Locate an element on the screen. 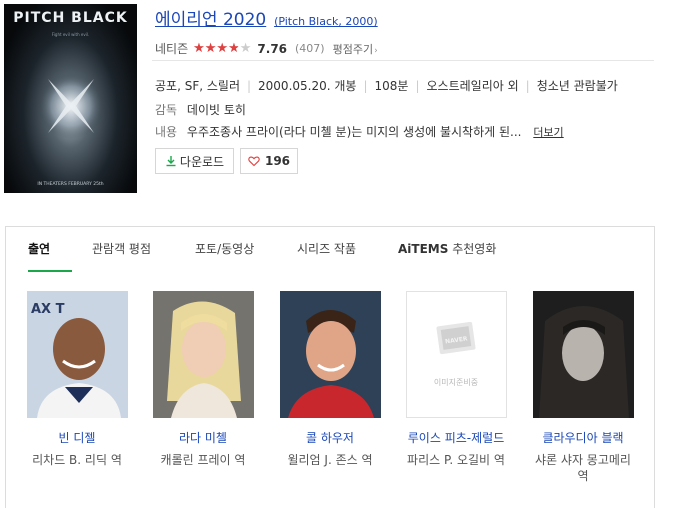 The image size is (700, 508). country: 오스트레일리아 외 is located at coordinates (473, 86).